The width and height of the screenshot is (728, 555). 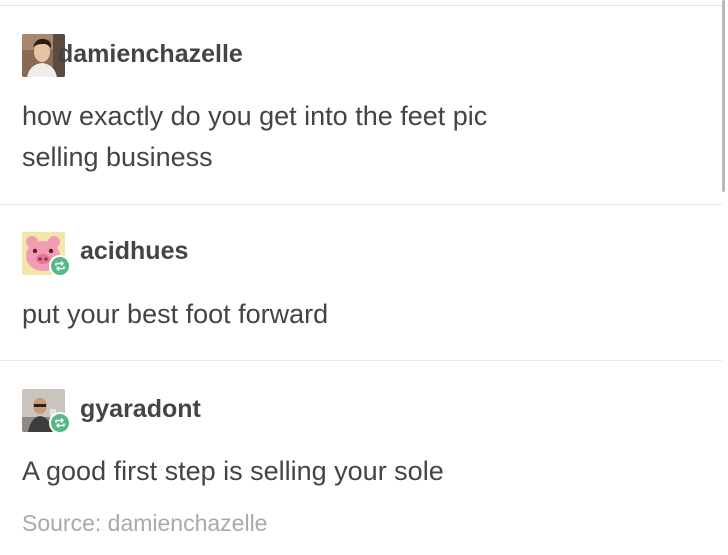 I want to click on avatar-acidhues, so click(x=46, y=254).